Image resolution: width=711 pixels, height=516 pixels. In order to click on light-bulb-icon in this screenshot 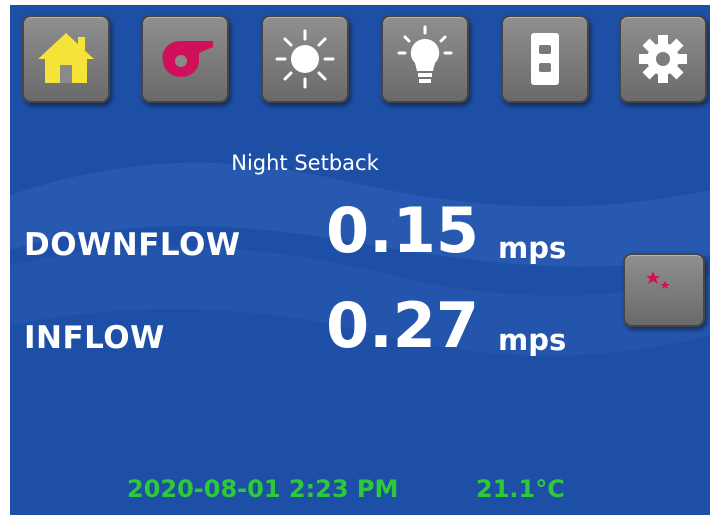, I will do `click(425, 54)`.